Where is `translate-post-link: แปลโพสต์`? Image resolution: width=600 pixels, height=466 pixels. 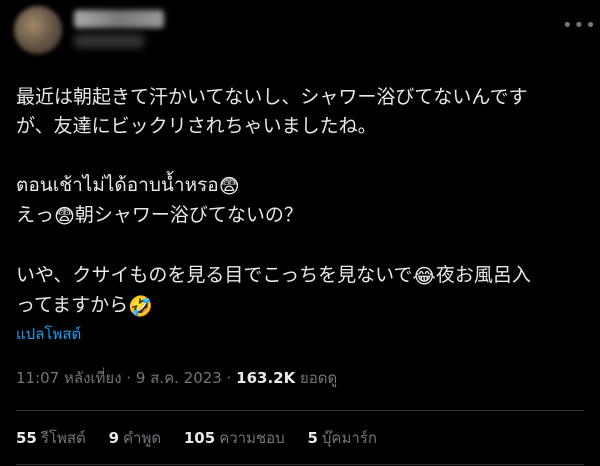 translate-post-link: แปลโพสต์ is located at coordinates (48, 334).